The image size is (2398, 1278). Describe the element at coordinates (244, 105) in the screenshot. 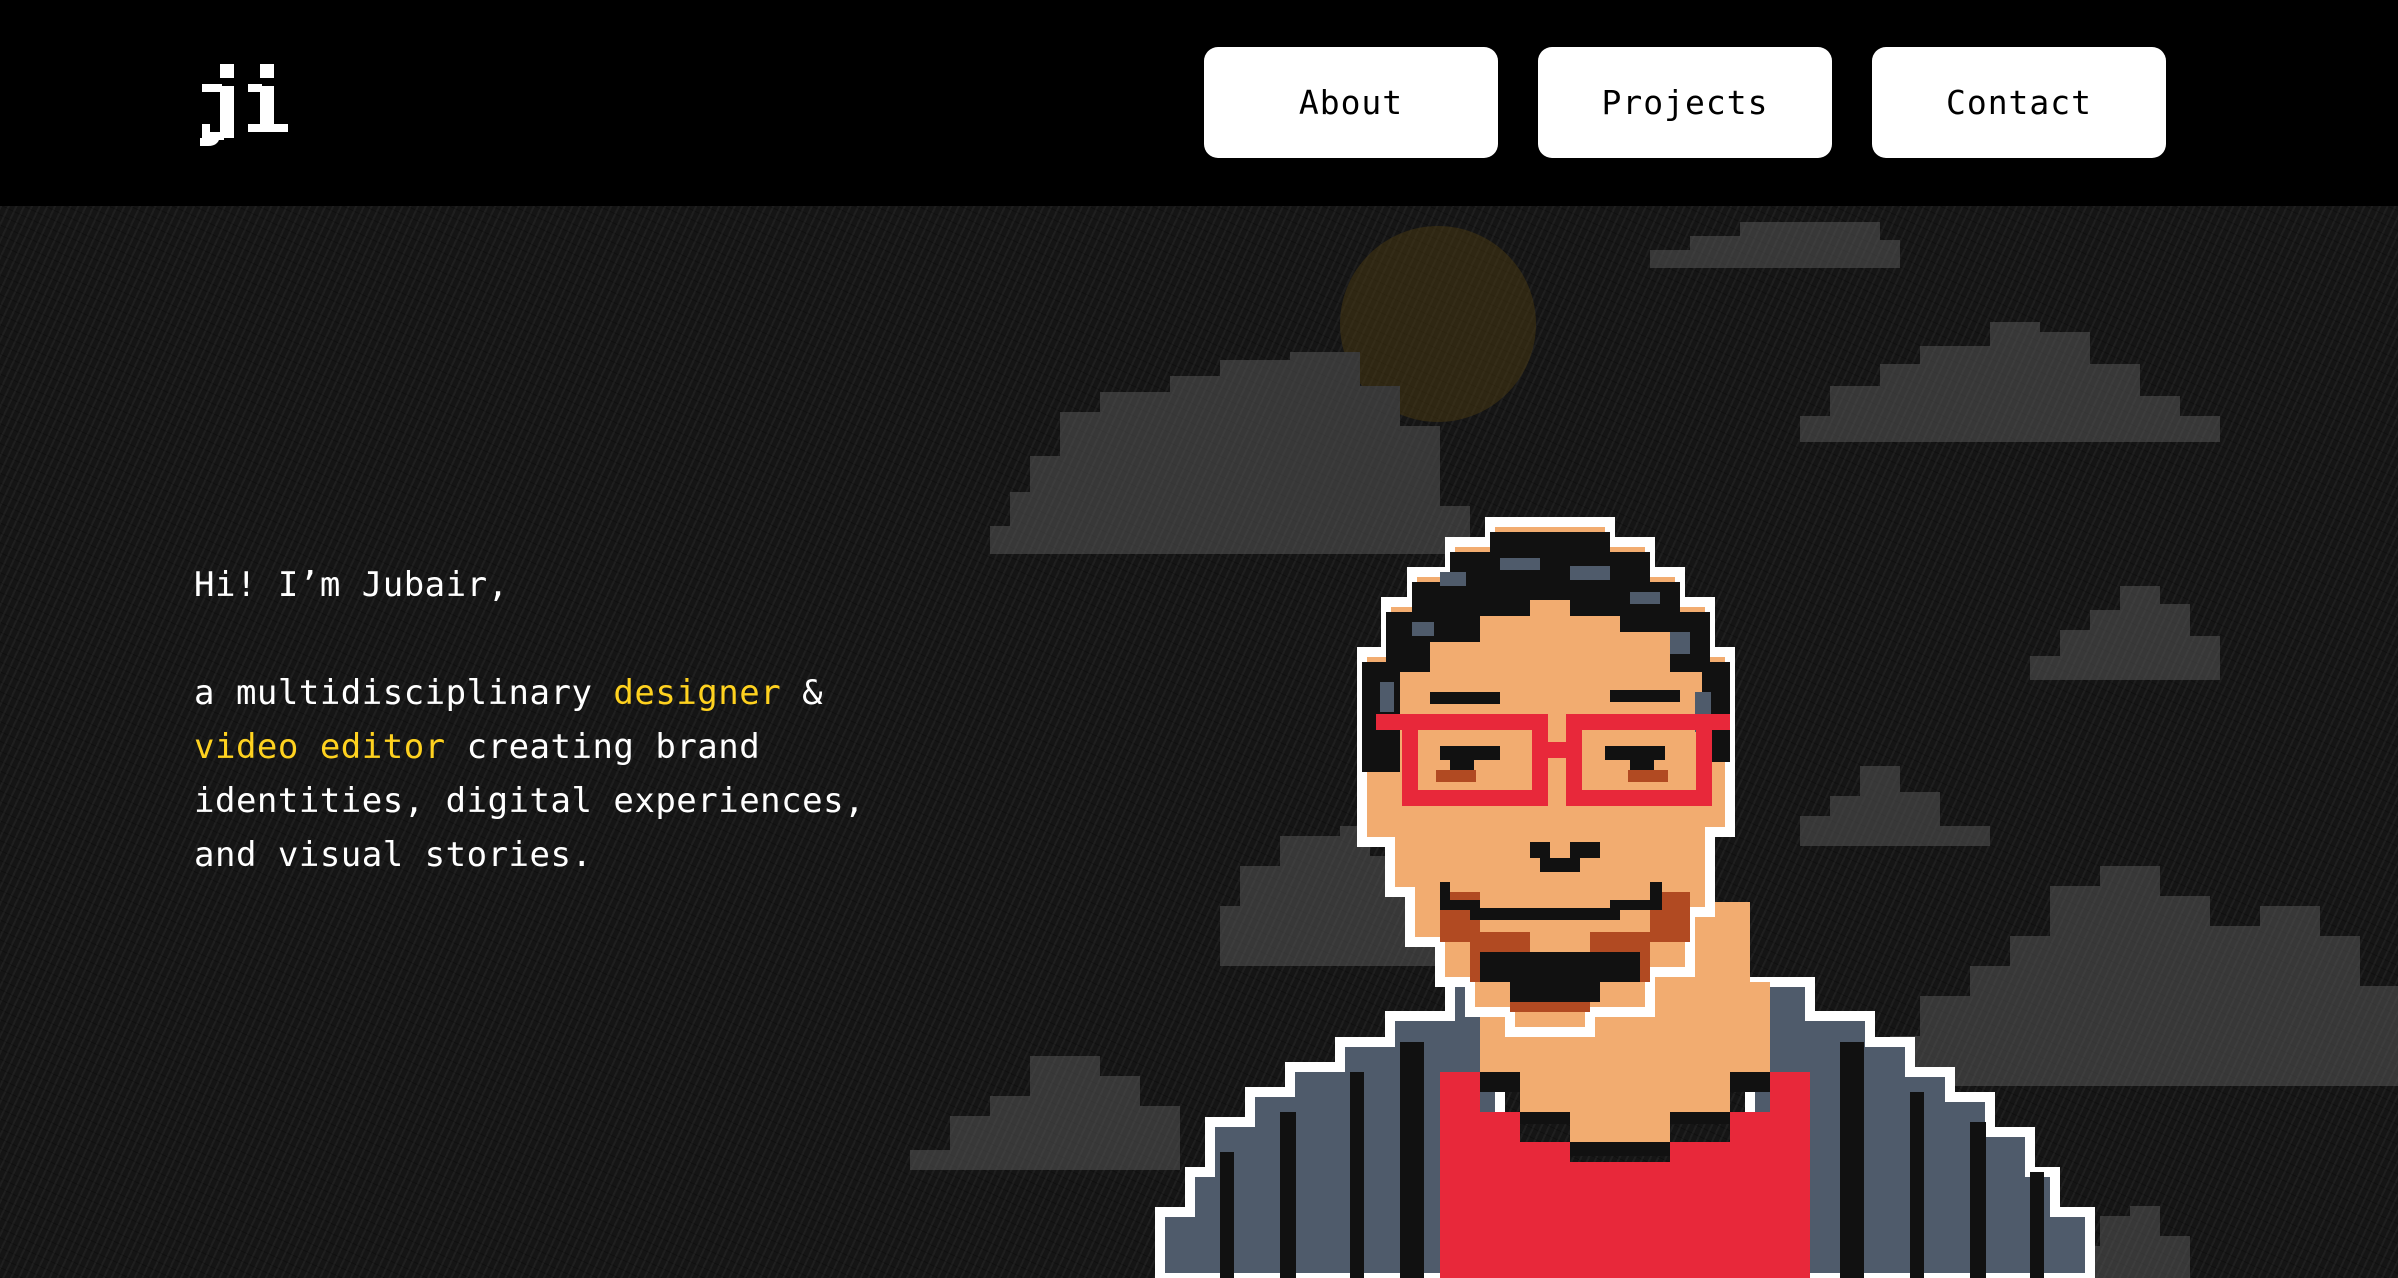

I see `logo-mark-icon` at that location.